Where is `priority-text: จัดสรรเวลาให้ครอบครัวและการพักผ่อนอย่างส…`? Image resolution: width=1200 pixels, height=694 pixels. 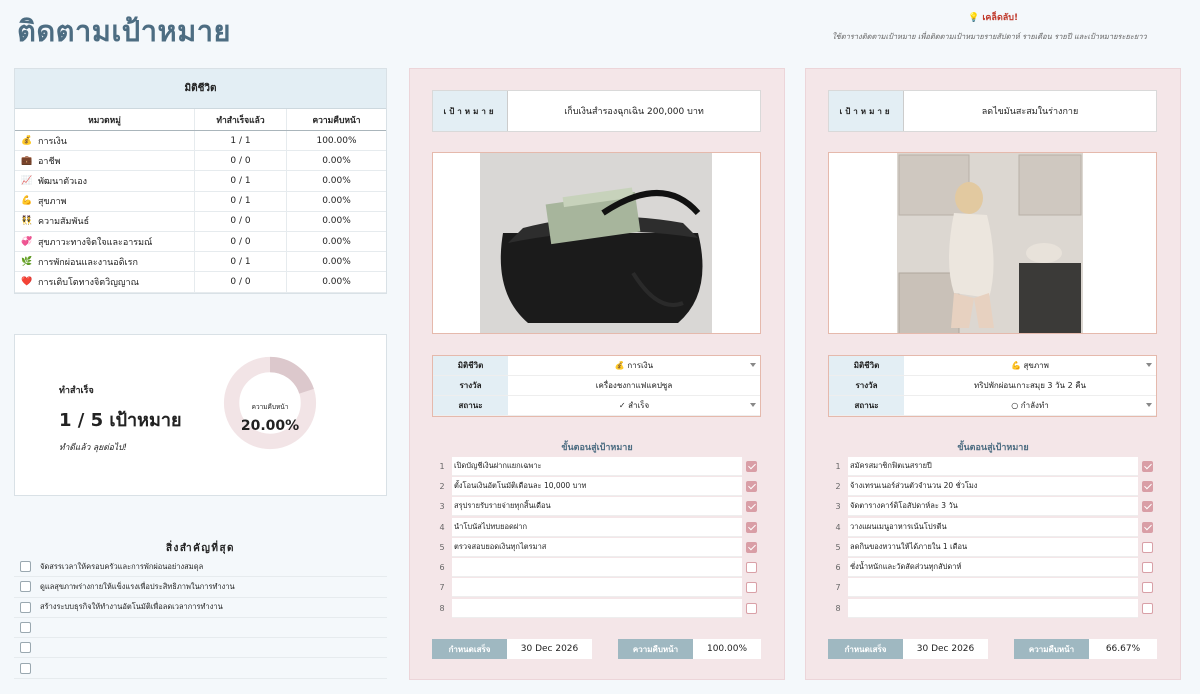 priority-text: จัดสรรเวลาให้ครอบครัวและการพักผ่อนอย่างส… is located at coordinates (120, 567).